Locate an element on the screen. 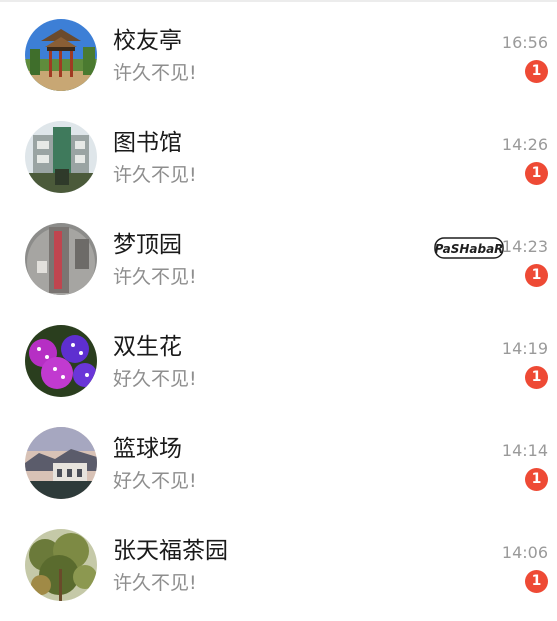  pavilion-photo-icon is located at coordinates (61, 55).